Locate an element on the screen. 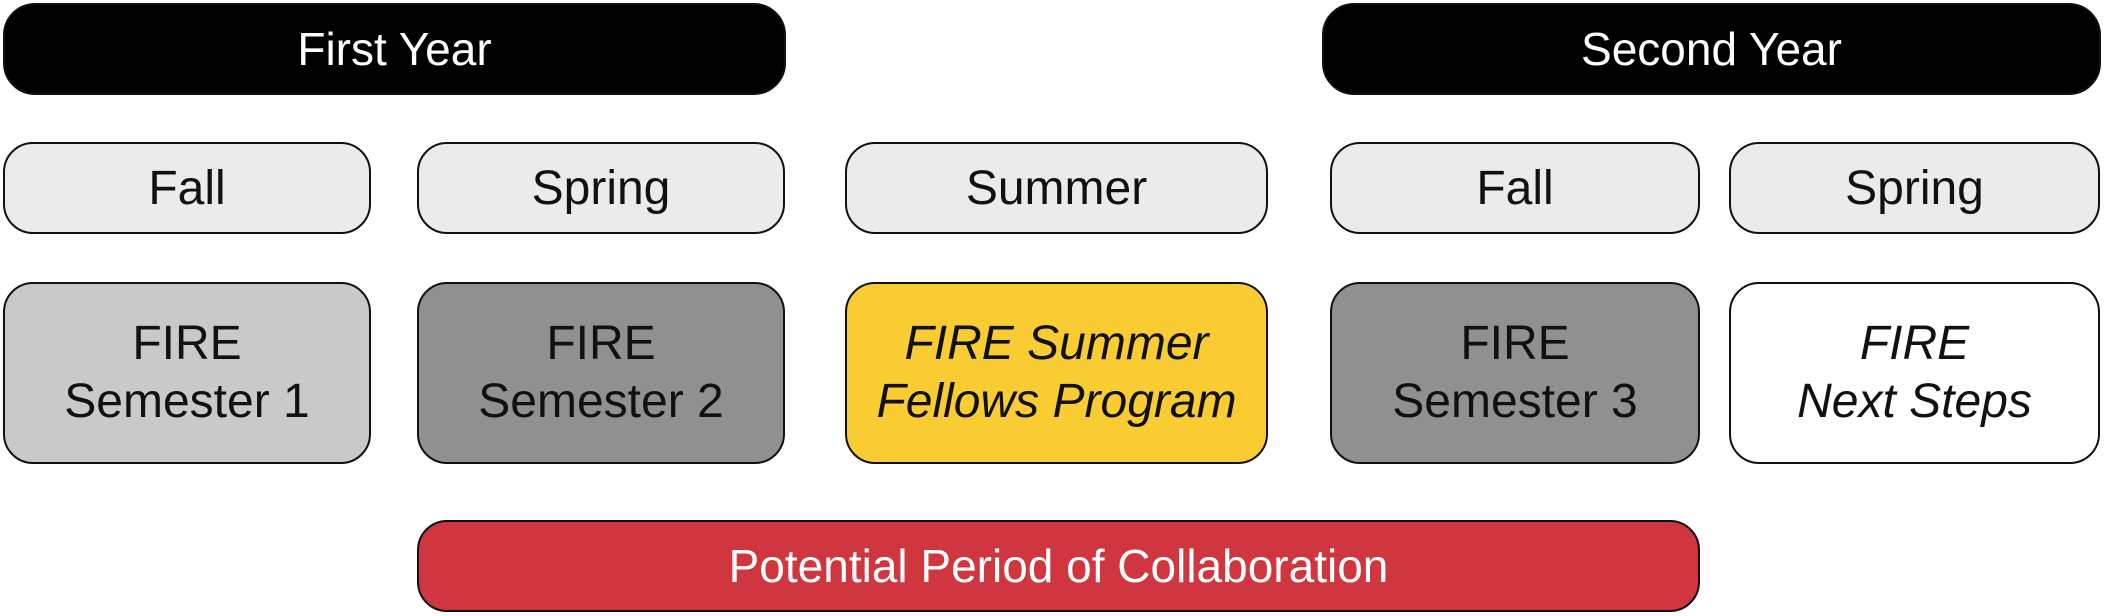 The width and height of the screenshot is (2104, 616). program-subtitle: Semester 2 is located at coordinates (601, 401).